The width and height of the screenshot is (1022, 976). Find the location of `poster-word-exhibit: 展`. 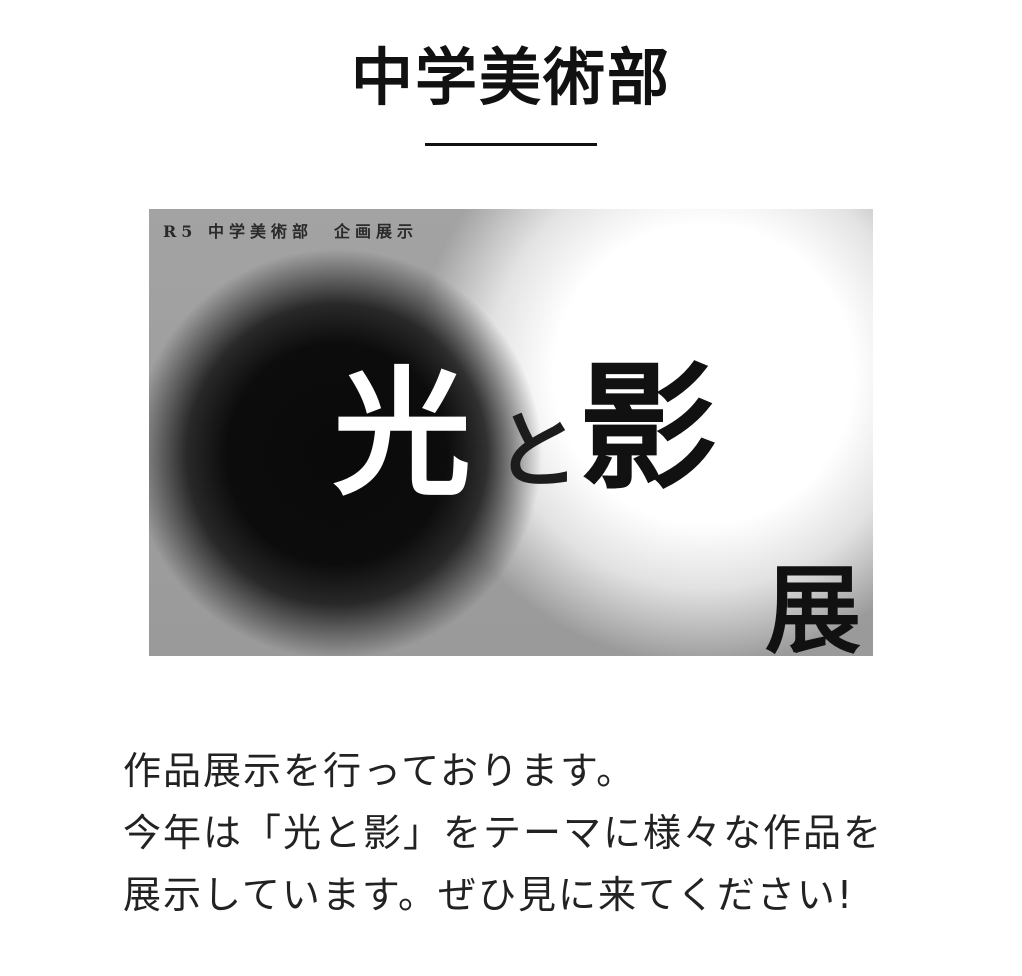

poster-word-exhibit: 展 is located at coordinates (813, 605).